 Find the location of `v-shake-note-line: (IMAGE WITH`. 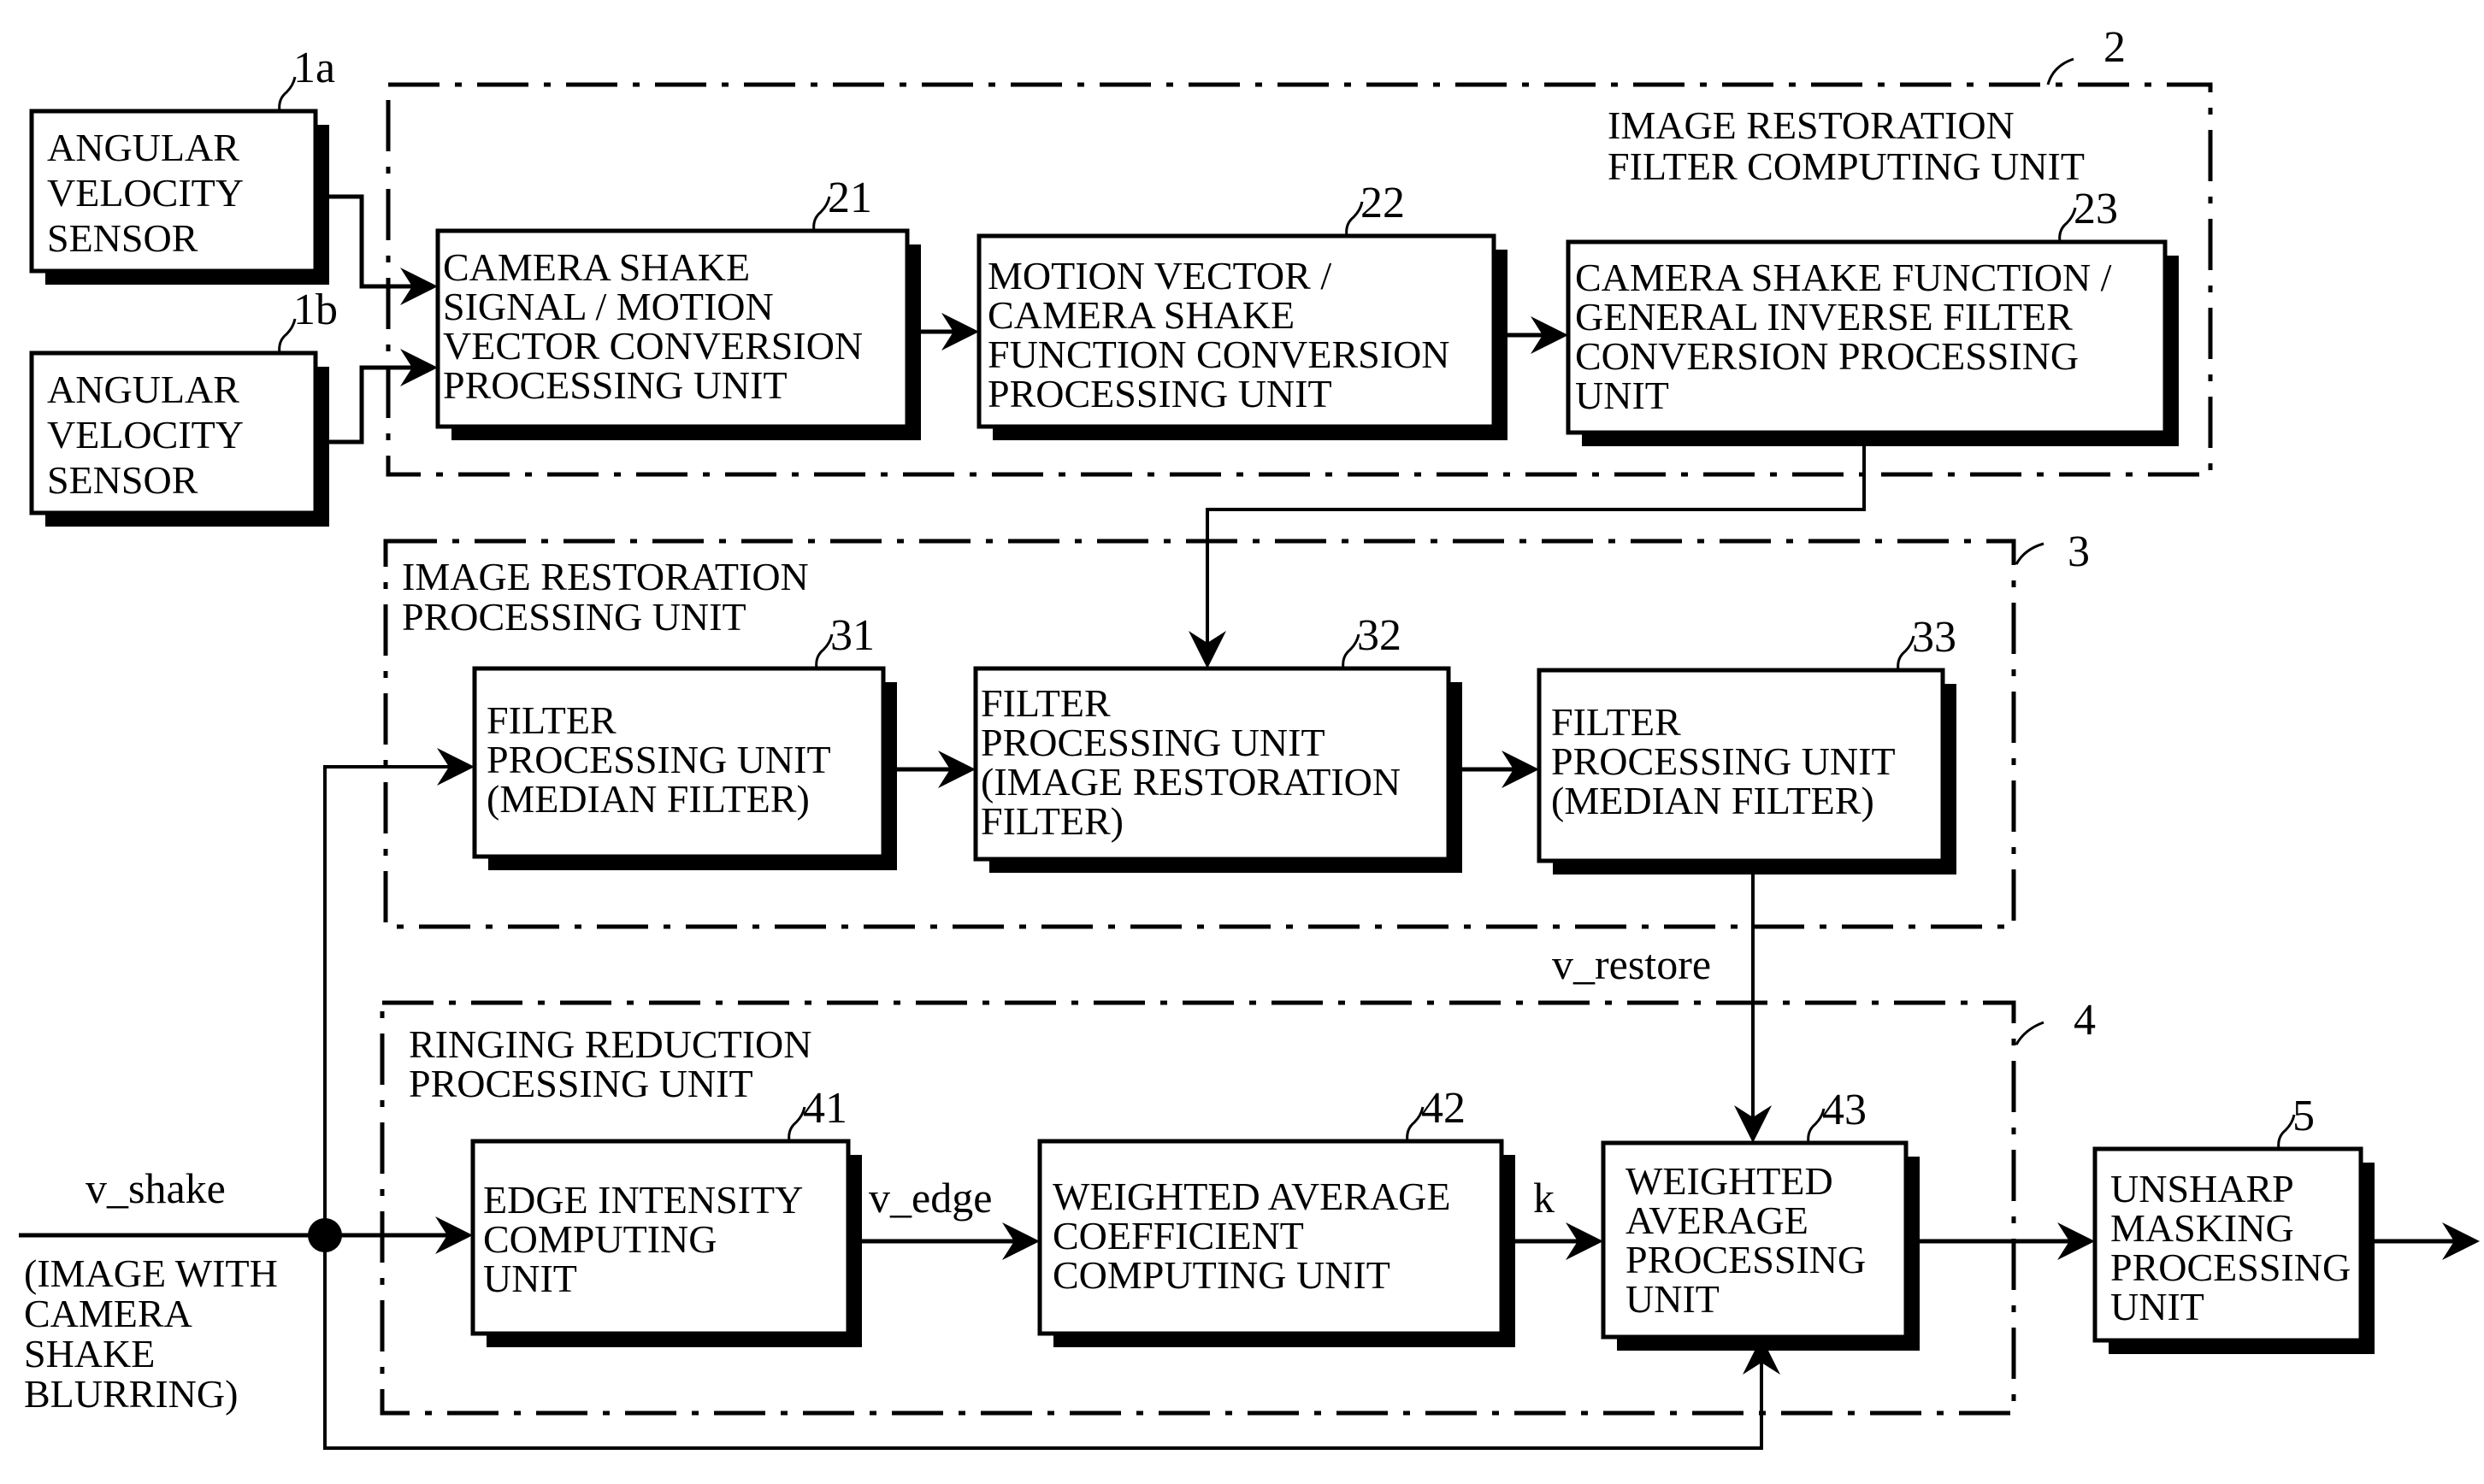

v-shake-note-line: (IMAGE WITH is located at coordinates (151, 1273).